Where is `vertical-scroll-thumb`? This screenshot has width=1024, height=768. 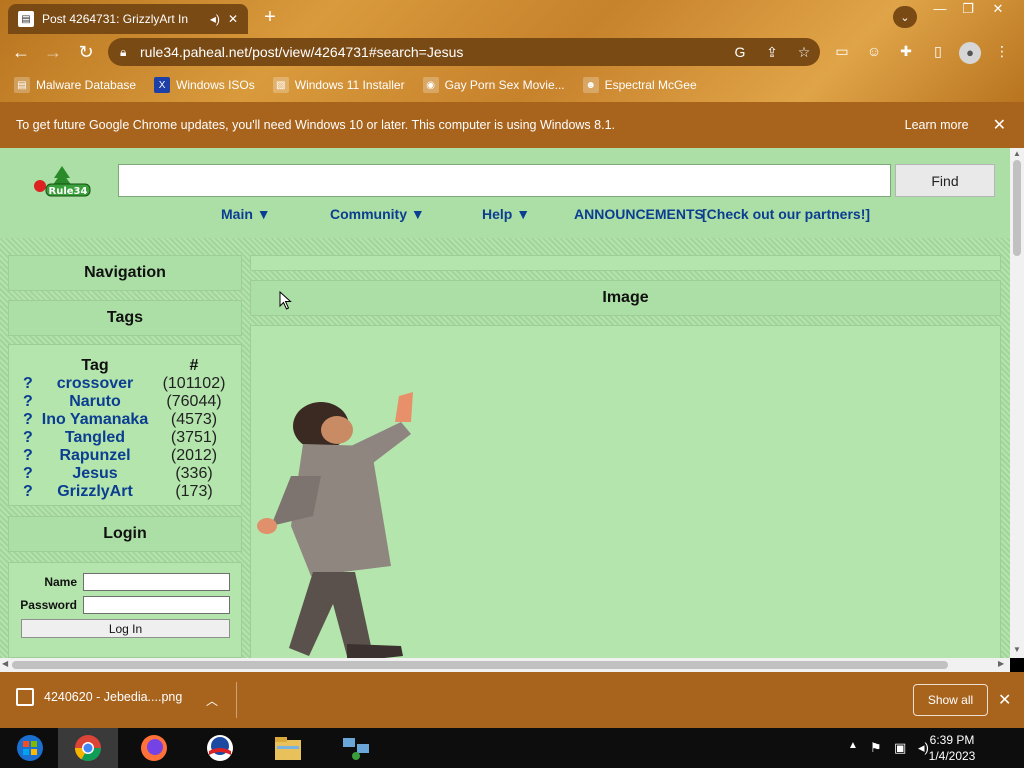 vertical-scroll-thumb is located at coordinates (1017, 208).